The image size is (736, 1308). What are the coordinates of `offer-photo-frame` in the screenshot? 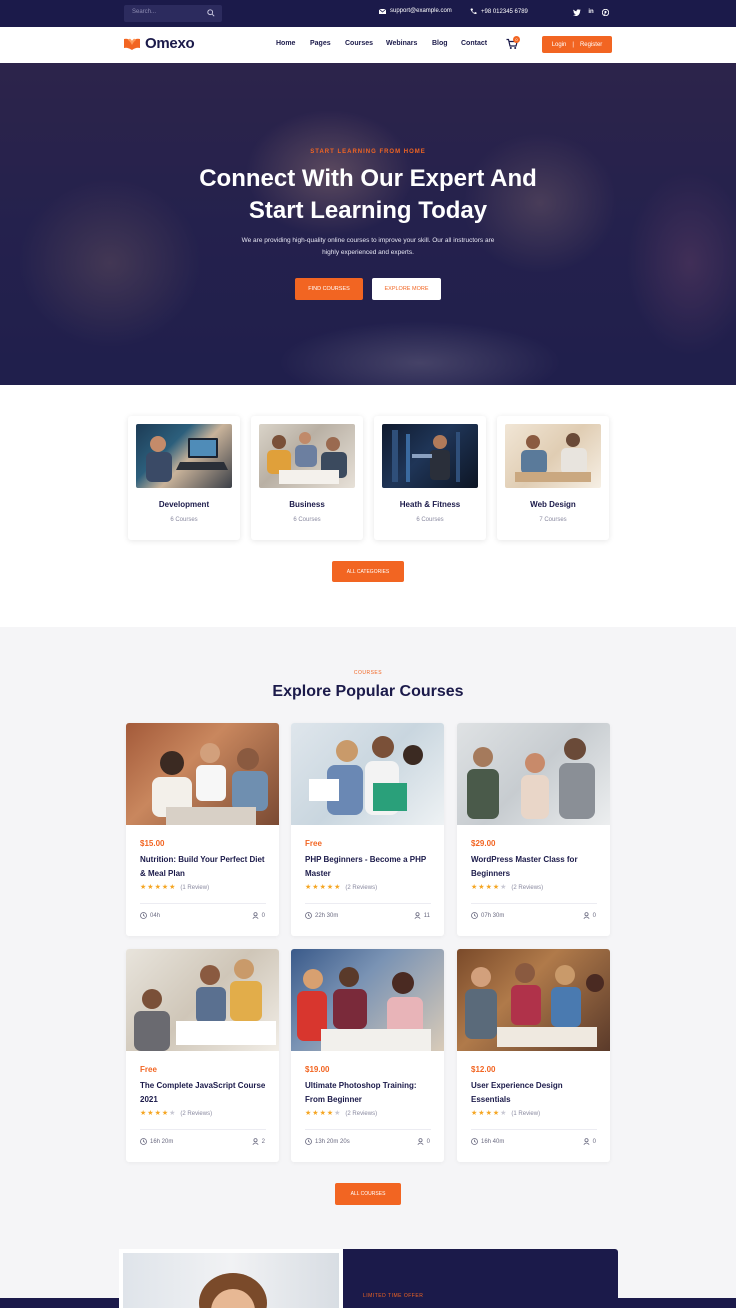 It's located at (231, 1278).